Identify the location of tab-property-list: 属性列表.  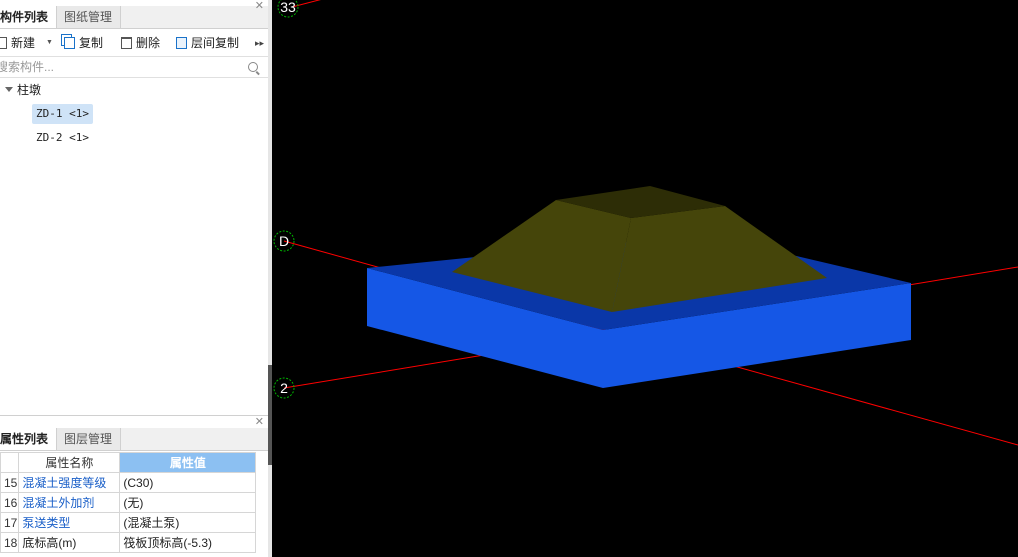
(28, 439).